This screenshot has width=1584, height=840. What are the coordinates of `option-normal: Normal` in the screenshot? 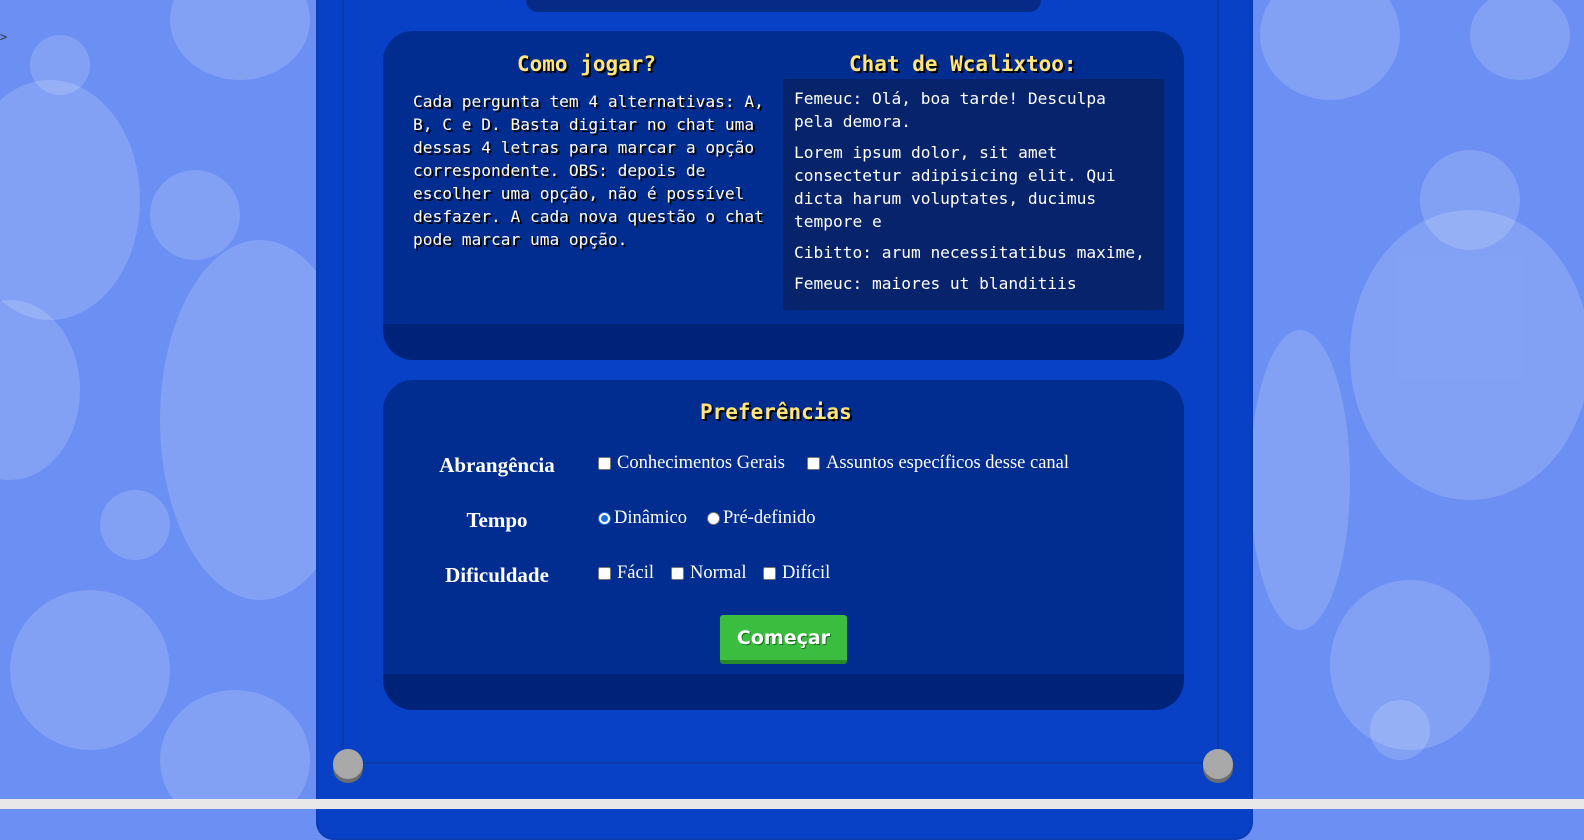 It's located at (709, 573).